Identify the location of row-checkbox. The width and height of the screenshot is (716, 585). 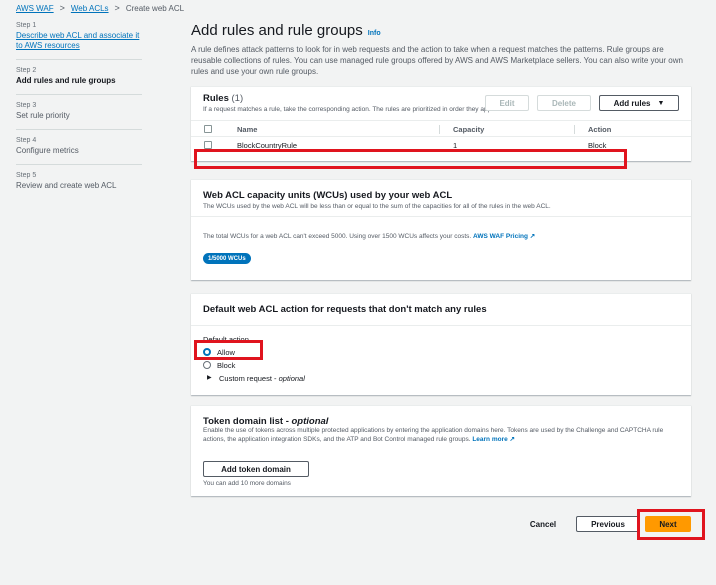
(208, 145).